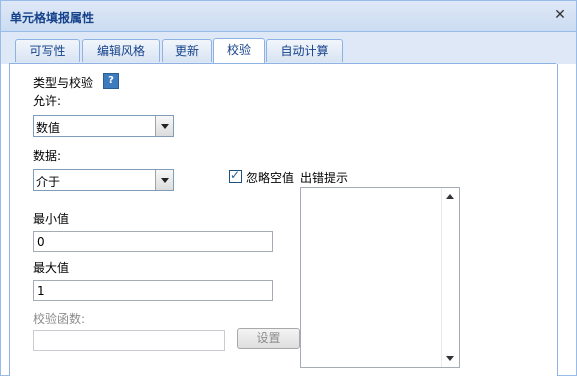  I want to click on scroll-up-icon, so click(450, 196).